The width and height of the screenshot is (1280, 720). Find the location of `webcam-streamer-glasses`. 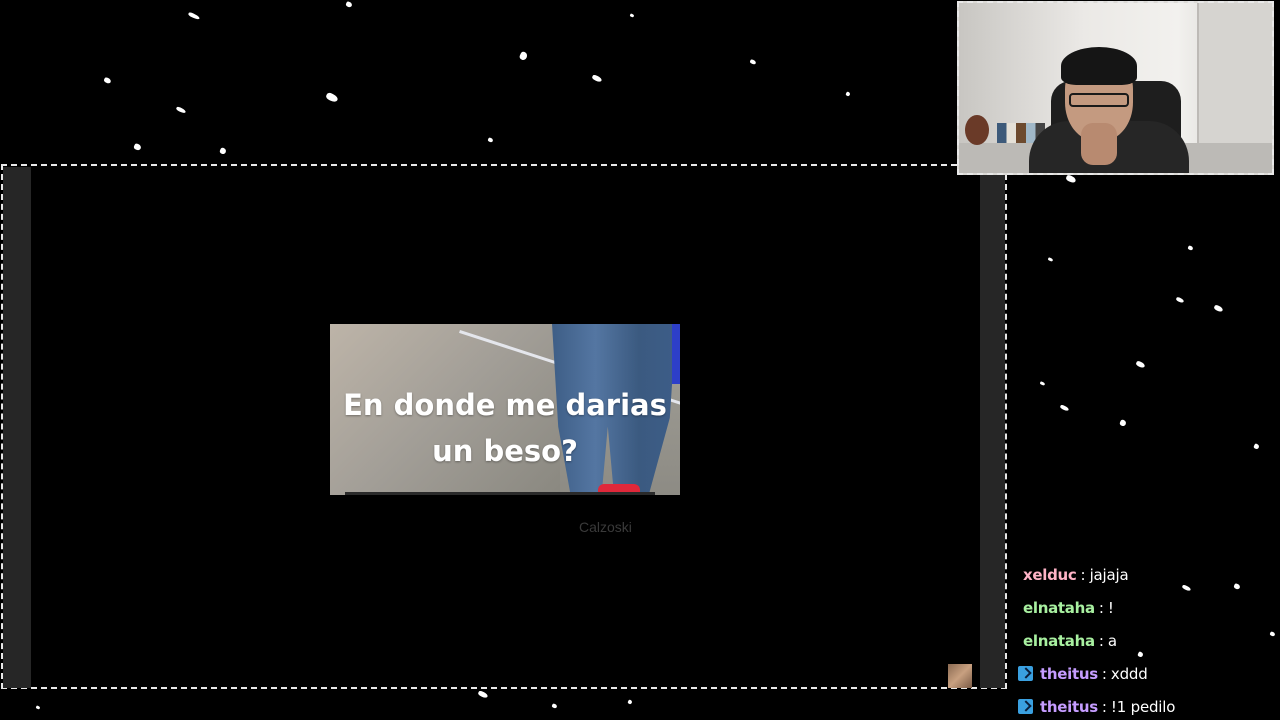

webcam-streamer-glasses is located at coordinates (1099, 100).